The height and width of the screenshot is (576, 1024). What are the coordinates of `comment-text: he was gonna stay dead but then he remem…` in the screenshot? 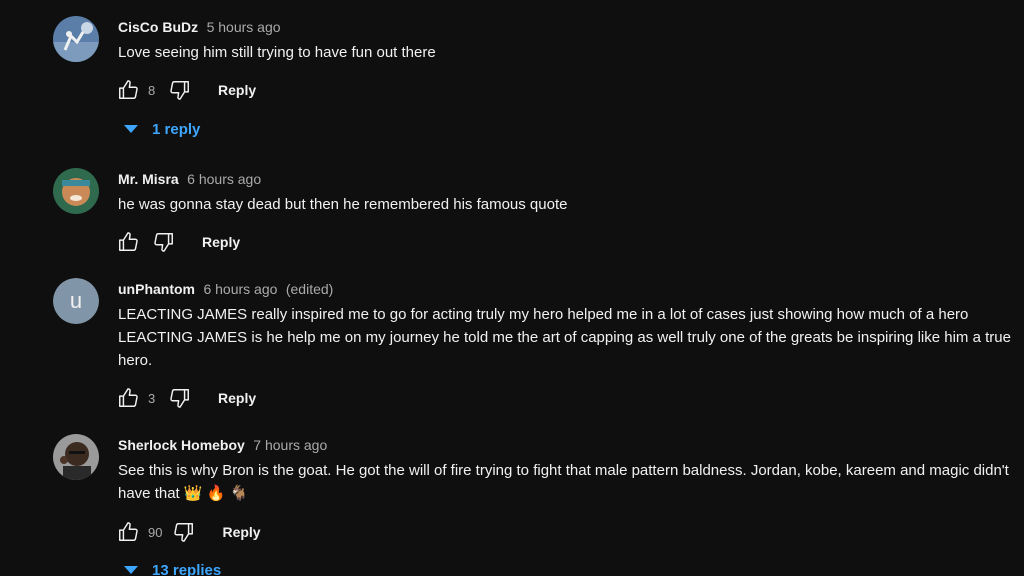 It's located at (343, 204).